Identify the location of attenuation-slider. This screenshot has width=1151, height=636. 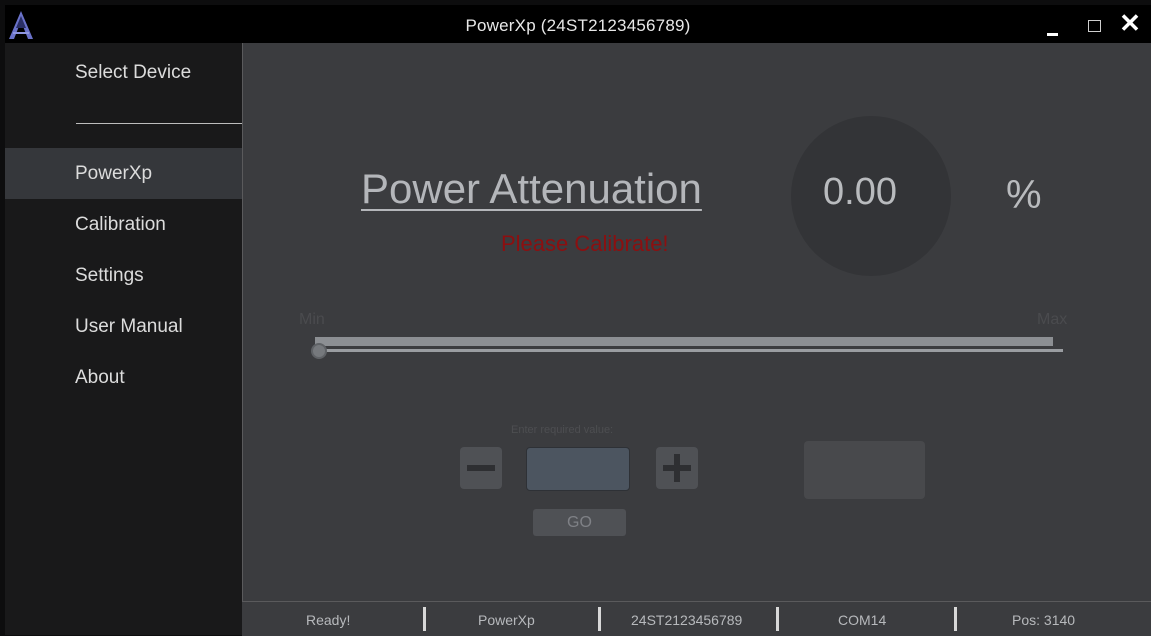
(687, 345).